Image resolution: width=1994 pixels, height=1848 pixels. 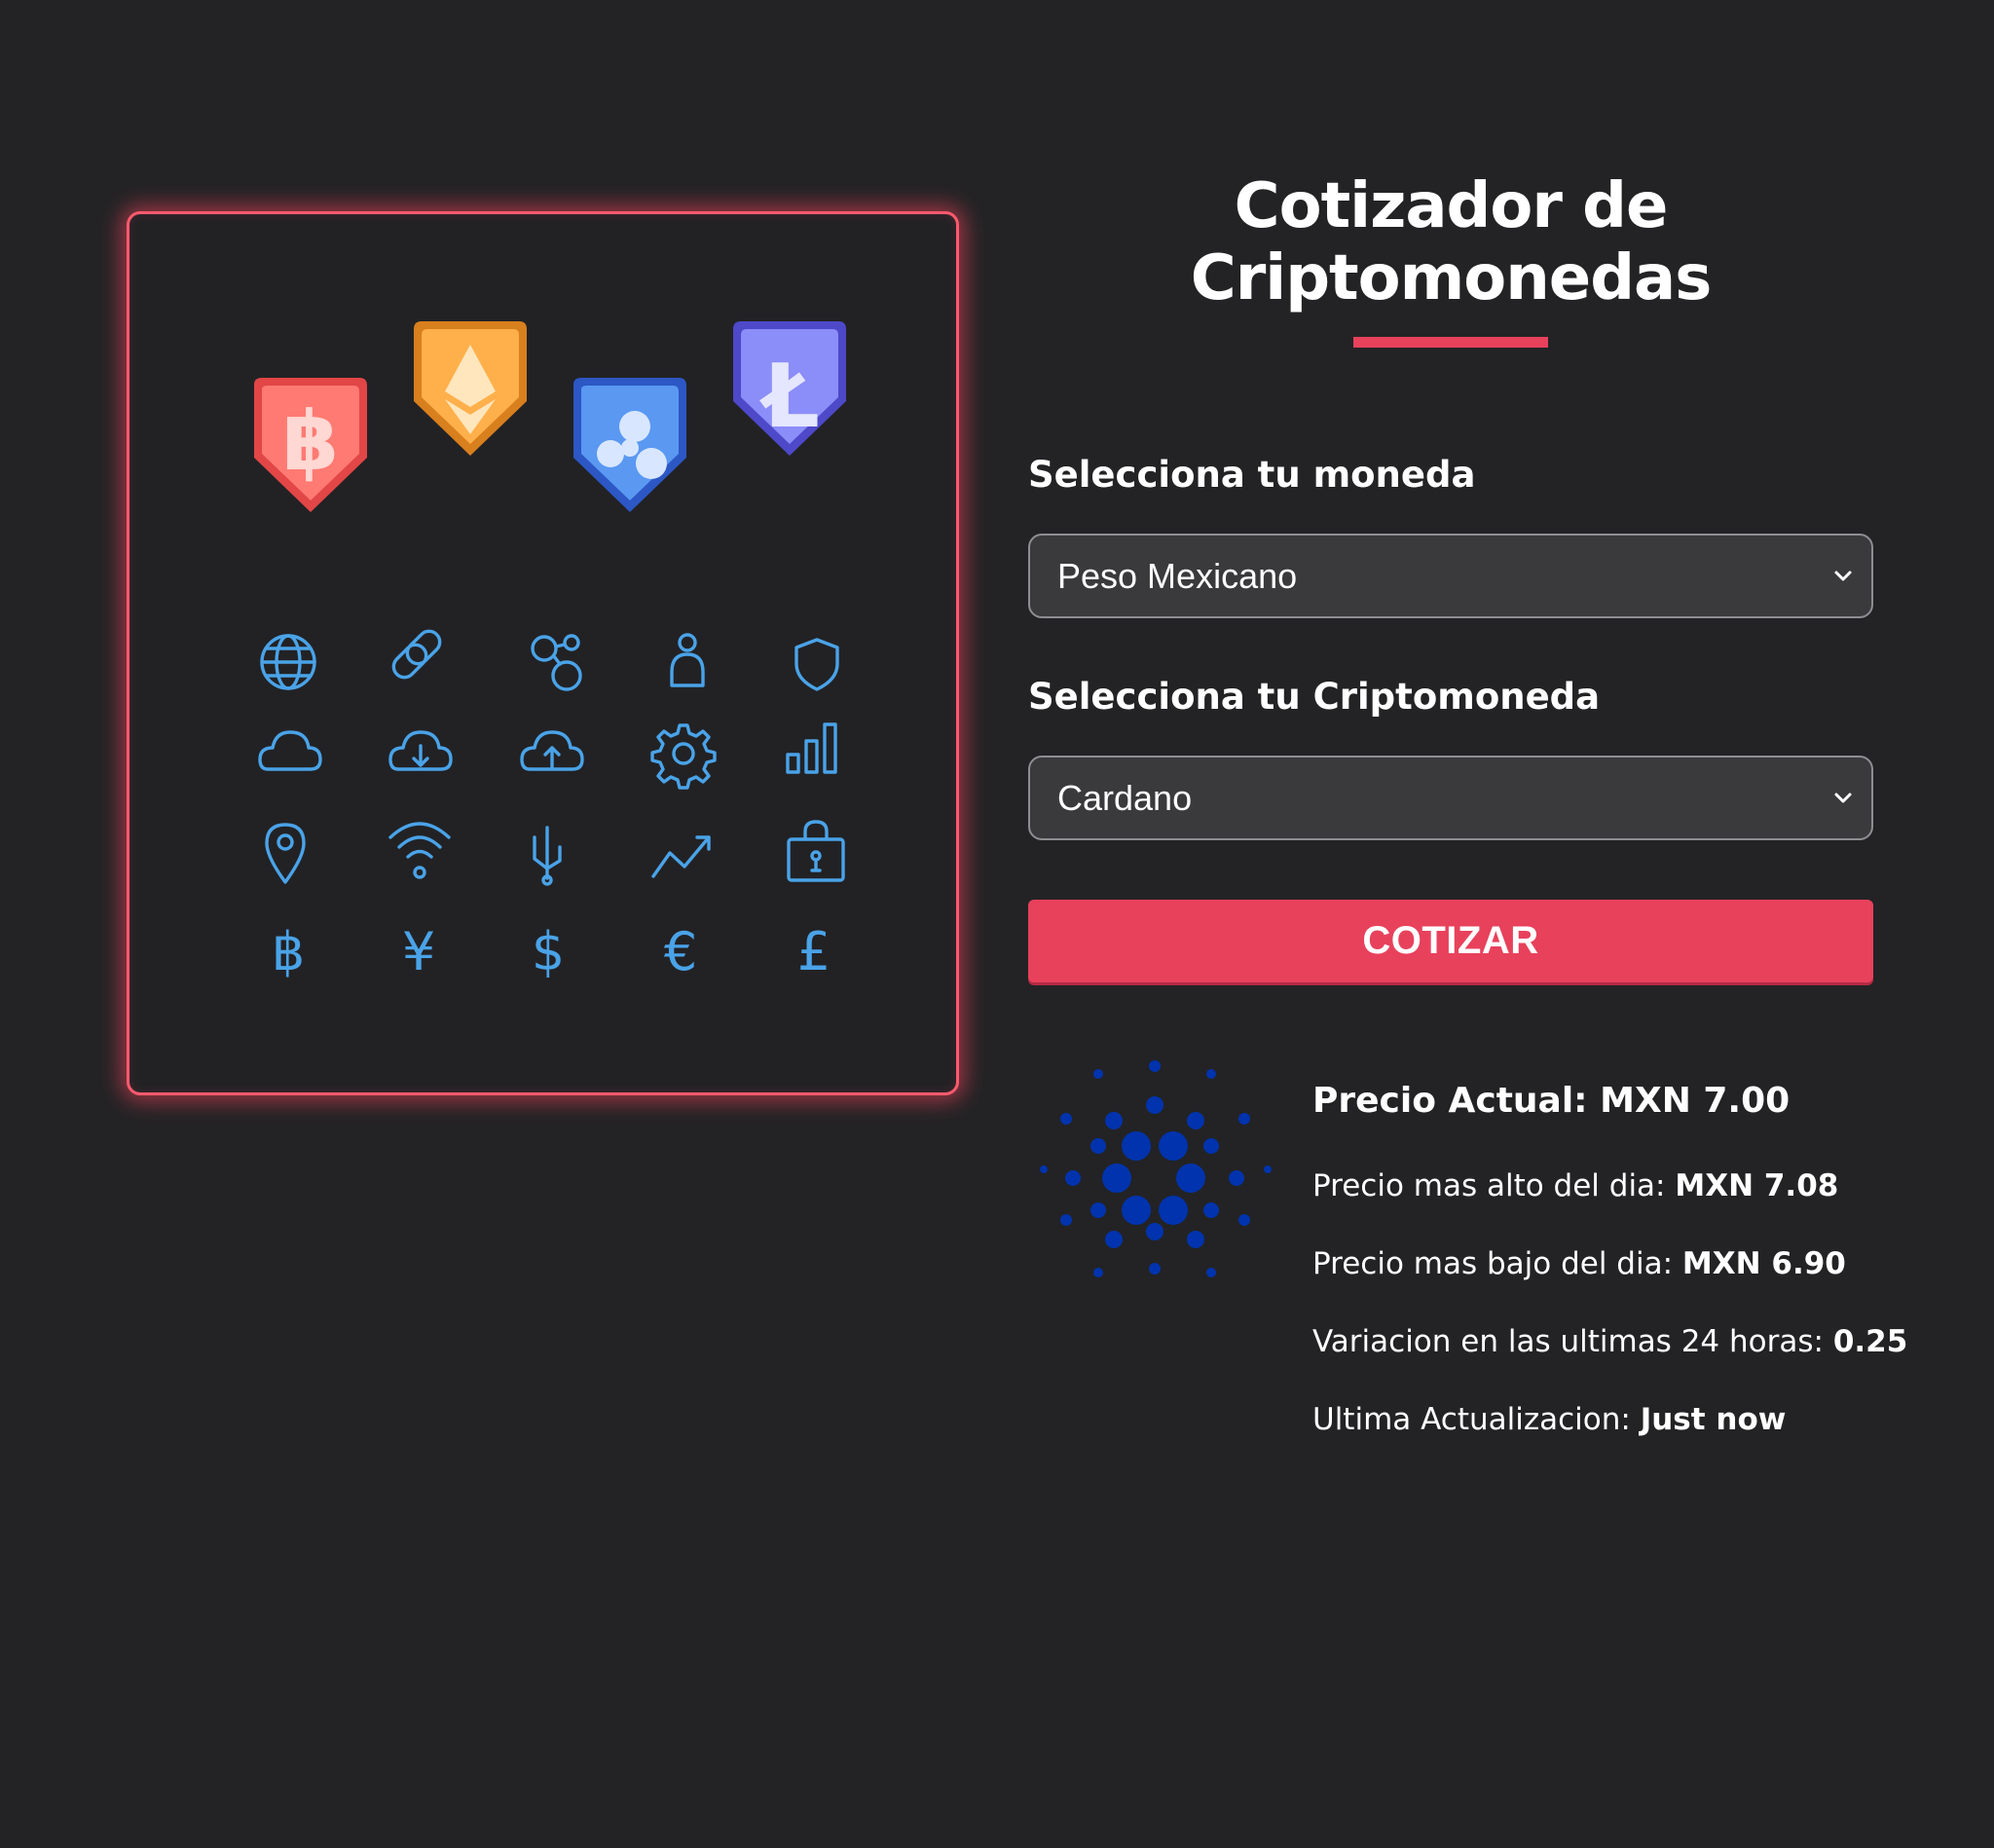 What do you see at coordinates (285, 853) in the screenshot?
I see `location-pin-icon` at bounding box center [285, 853].